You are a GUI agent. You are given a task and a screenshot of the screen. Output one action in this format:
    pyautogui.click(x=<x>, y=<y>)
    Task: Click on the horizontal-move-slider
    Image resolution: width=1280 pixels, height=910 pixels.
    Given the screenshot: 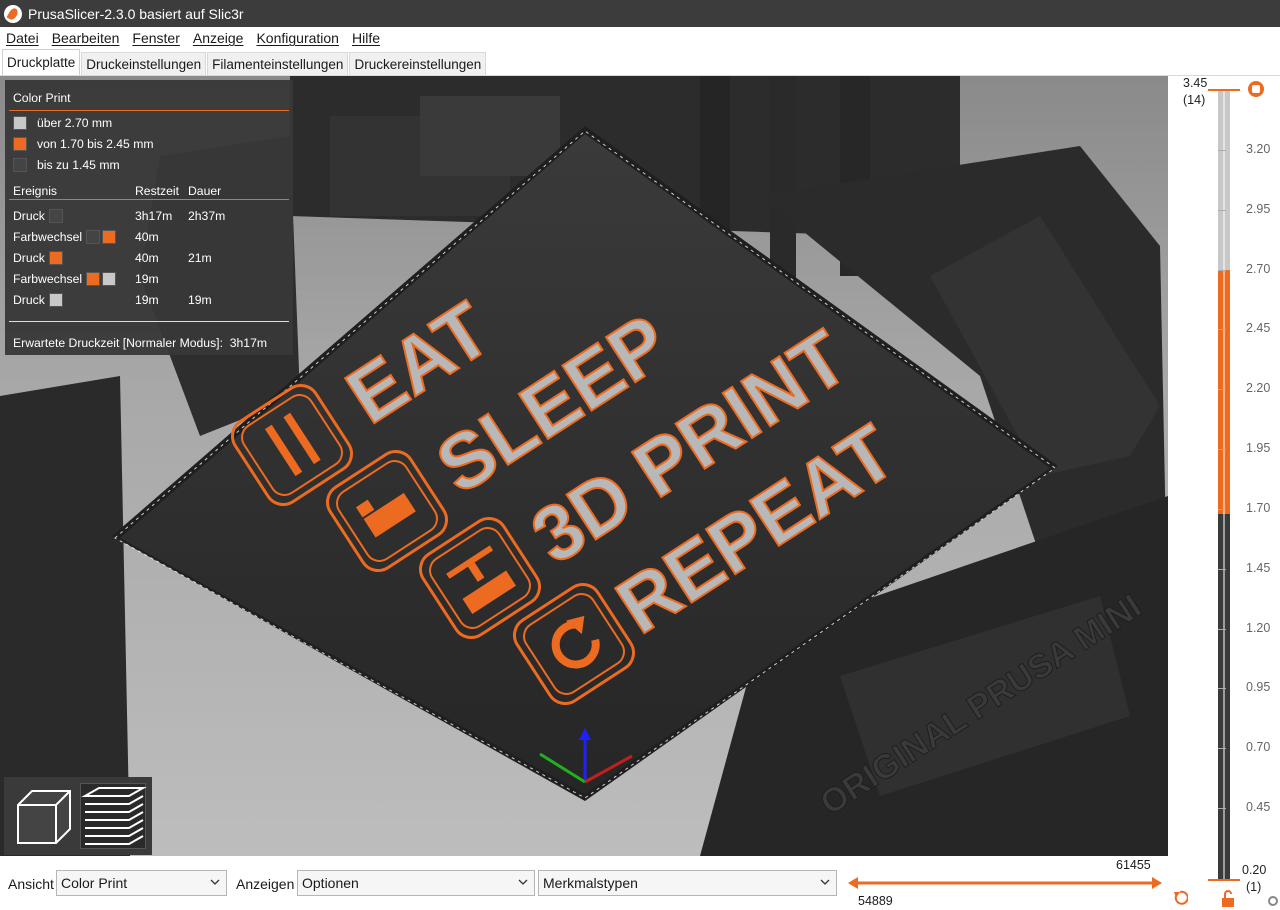 What is the action you would take?
    pyautogui.click(x=1005, y=883)
    